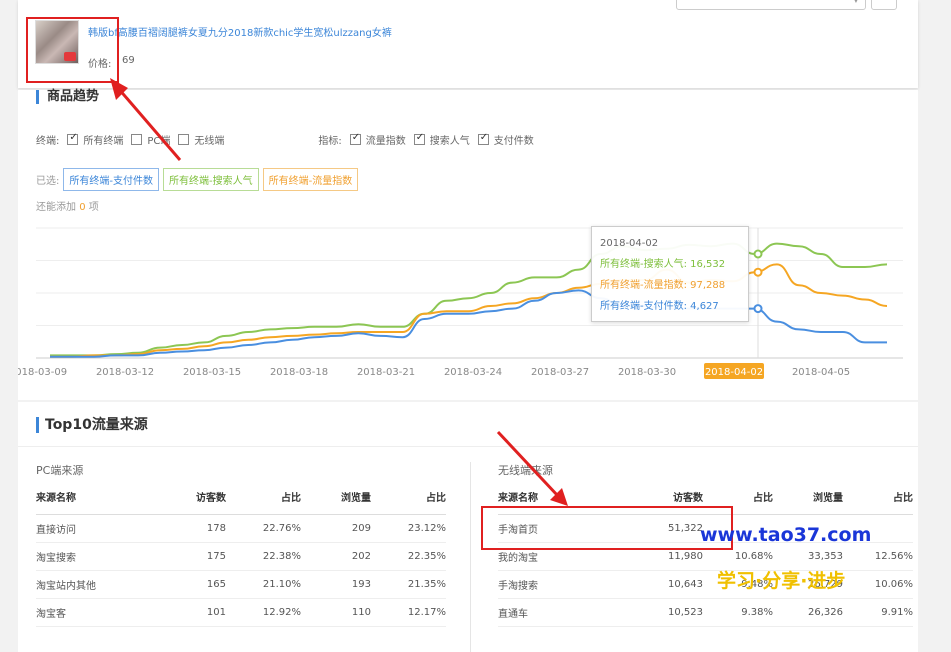  I want to click on trend-heading: 商品趋势, so click(67, 97).